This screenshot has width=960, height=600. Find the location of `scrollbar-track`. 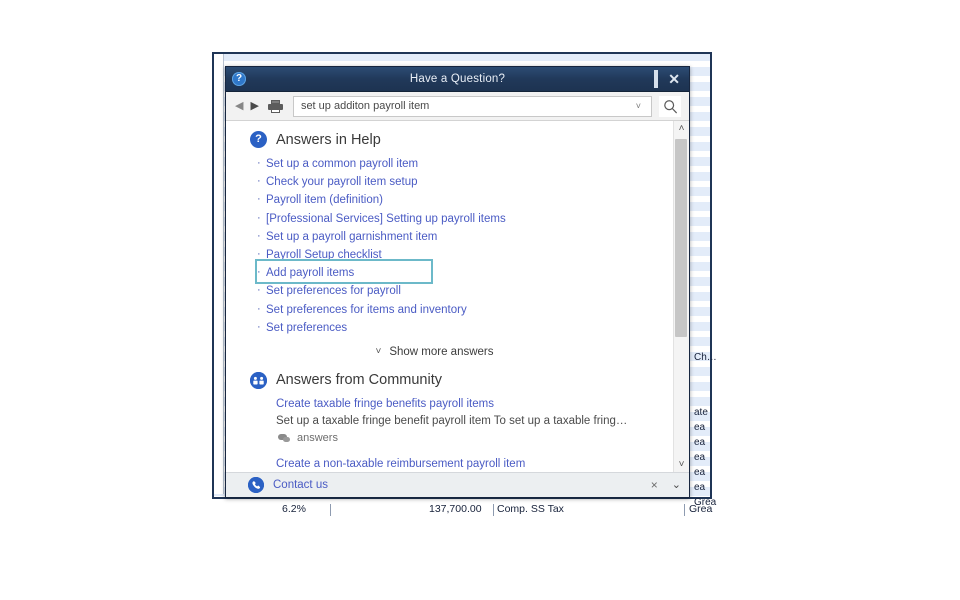

scrollbar-track is located at coordinates (681, 296).